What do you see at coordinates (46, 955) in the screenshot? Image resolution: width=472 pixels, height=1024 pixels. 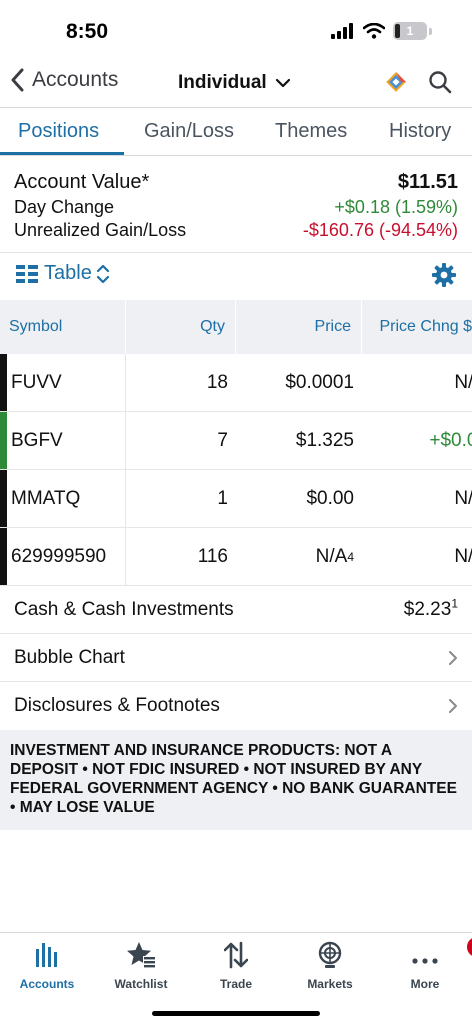 I see `bar-chart-icon` at bounding box center [46, 955].